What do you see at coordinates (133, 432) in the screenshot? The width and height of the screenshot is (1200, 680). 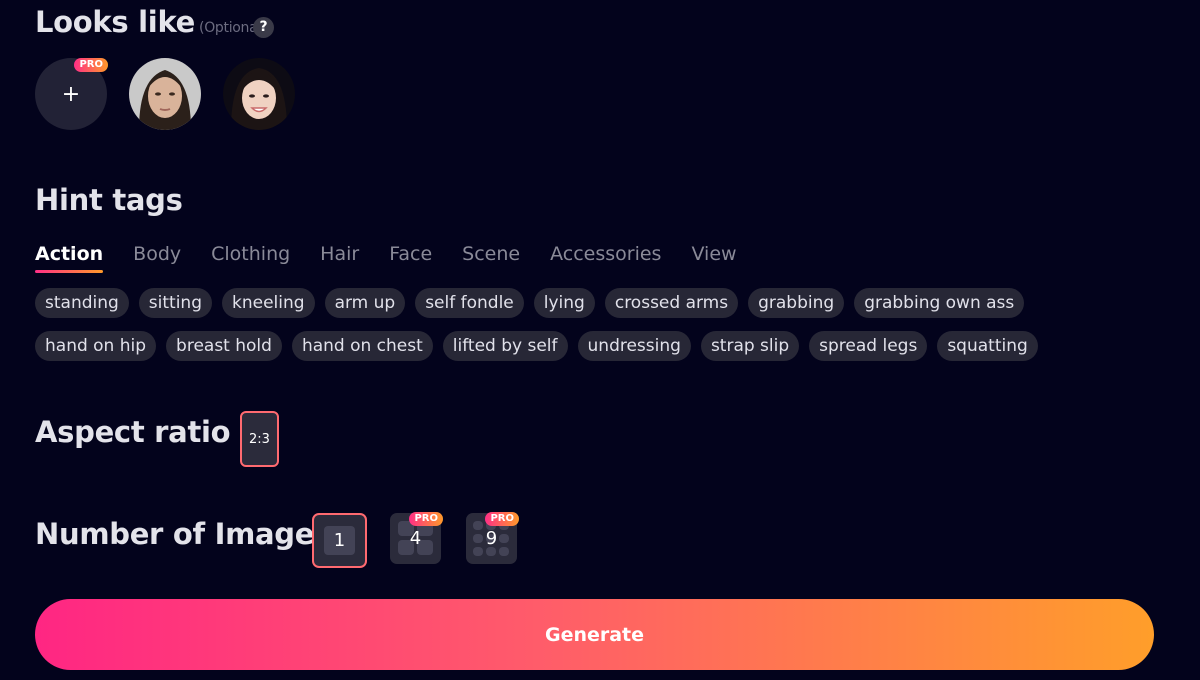 I see `aspect-ratio-title: Aspect ratio` at bounding box center [133, 432].